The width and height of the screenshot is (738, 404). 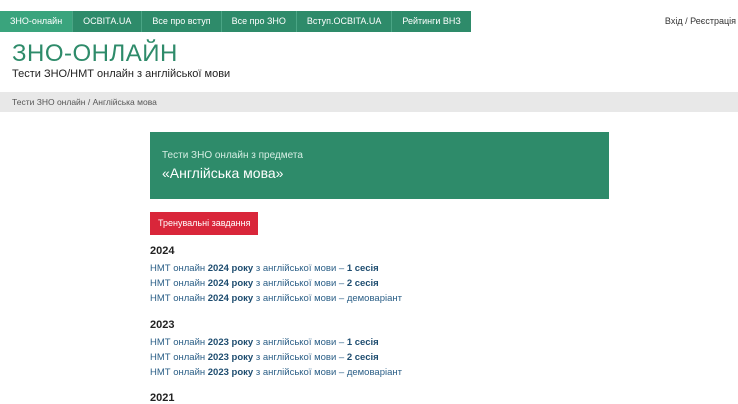 I want to click on nav-item-all-about-admission: Все про вступ, so click(x=180, y=21).